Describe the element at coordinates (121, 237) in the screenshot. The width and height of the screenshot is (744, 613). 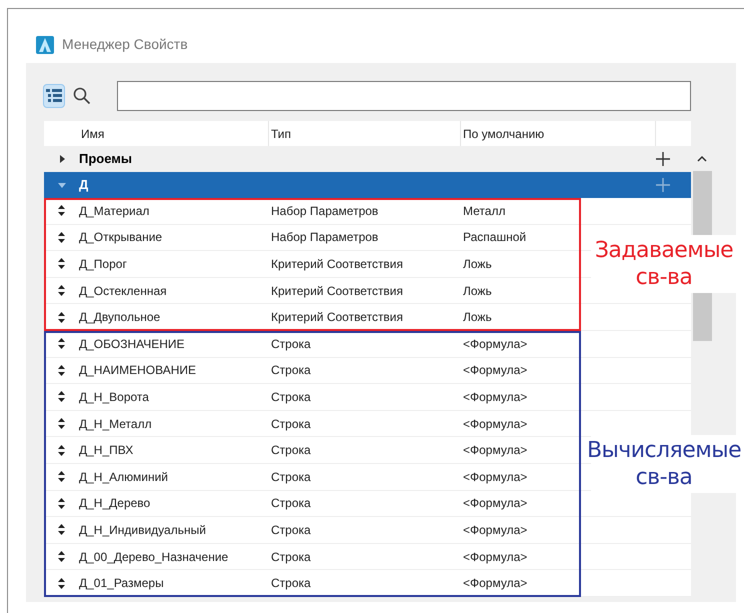
I see `table-cell-text: Д_Открывание` at that location.